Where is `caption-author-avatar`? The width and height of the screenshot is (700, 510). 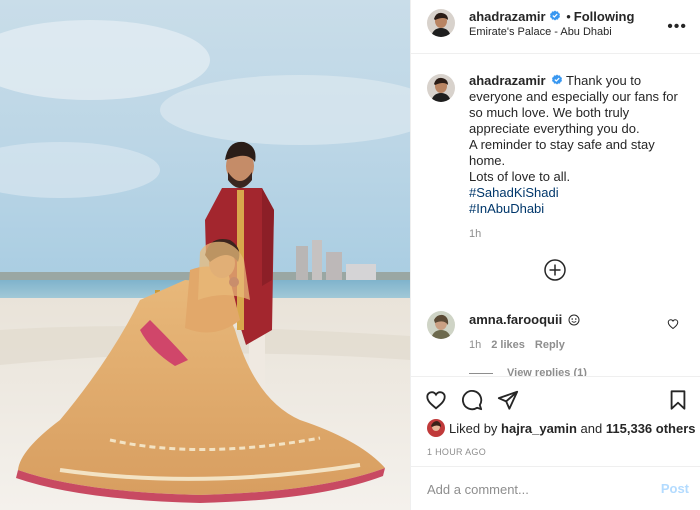
caption-author-avatar is located at coordinates (441, 88).